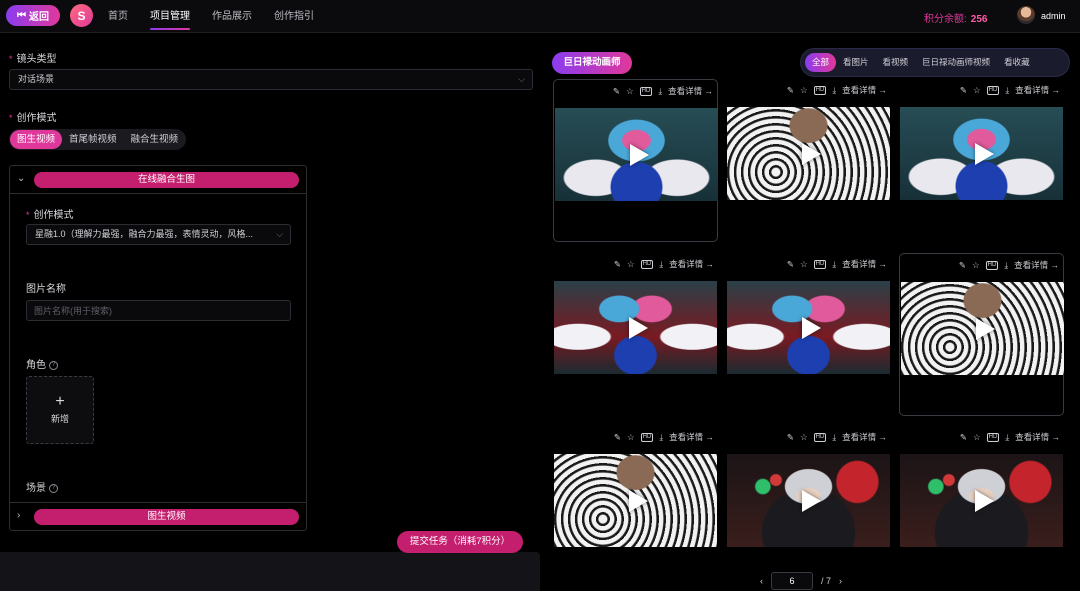 This screenshot has height=591, width=1080. Describe the element at coordinates (1026, 15) in the screenshot. I see `avatar` at that location.